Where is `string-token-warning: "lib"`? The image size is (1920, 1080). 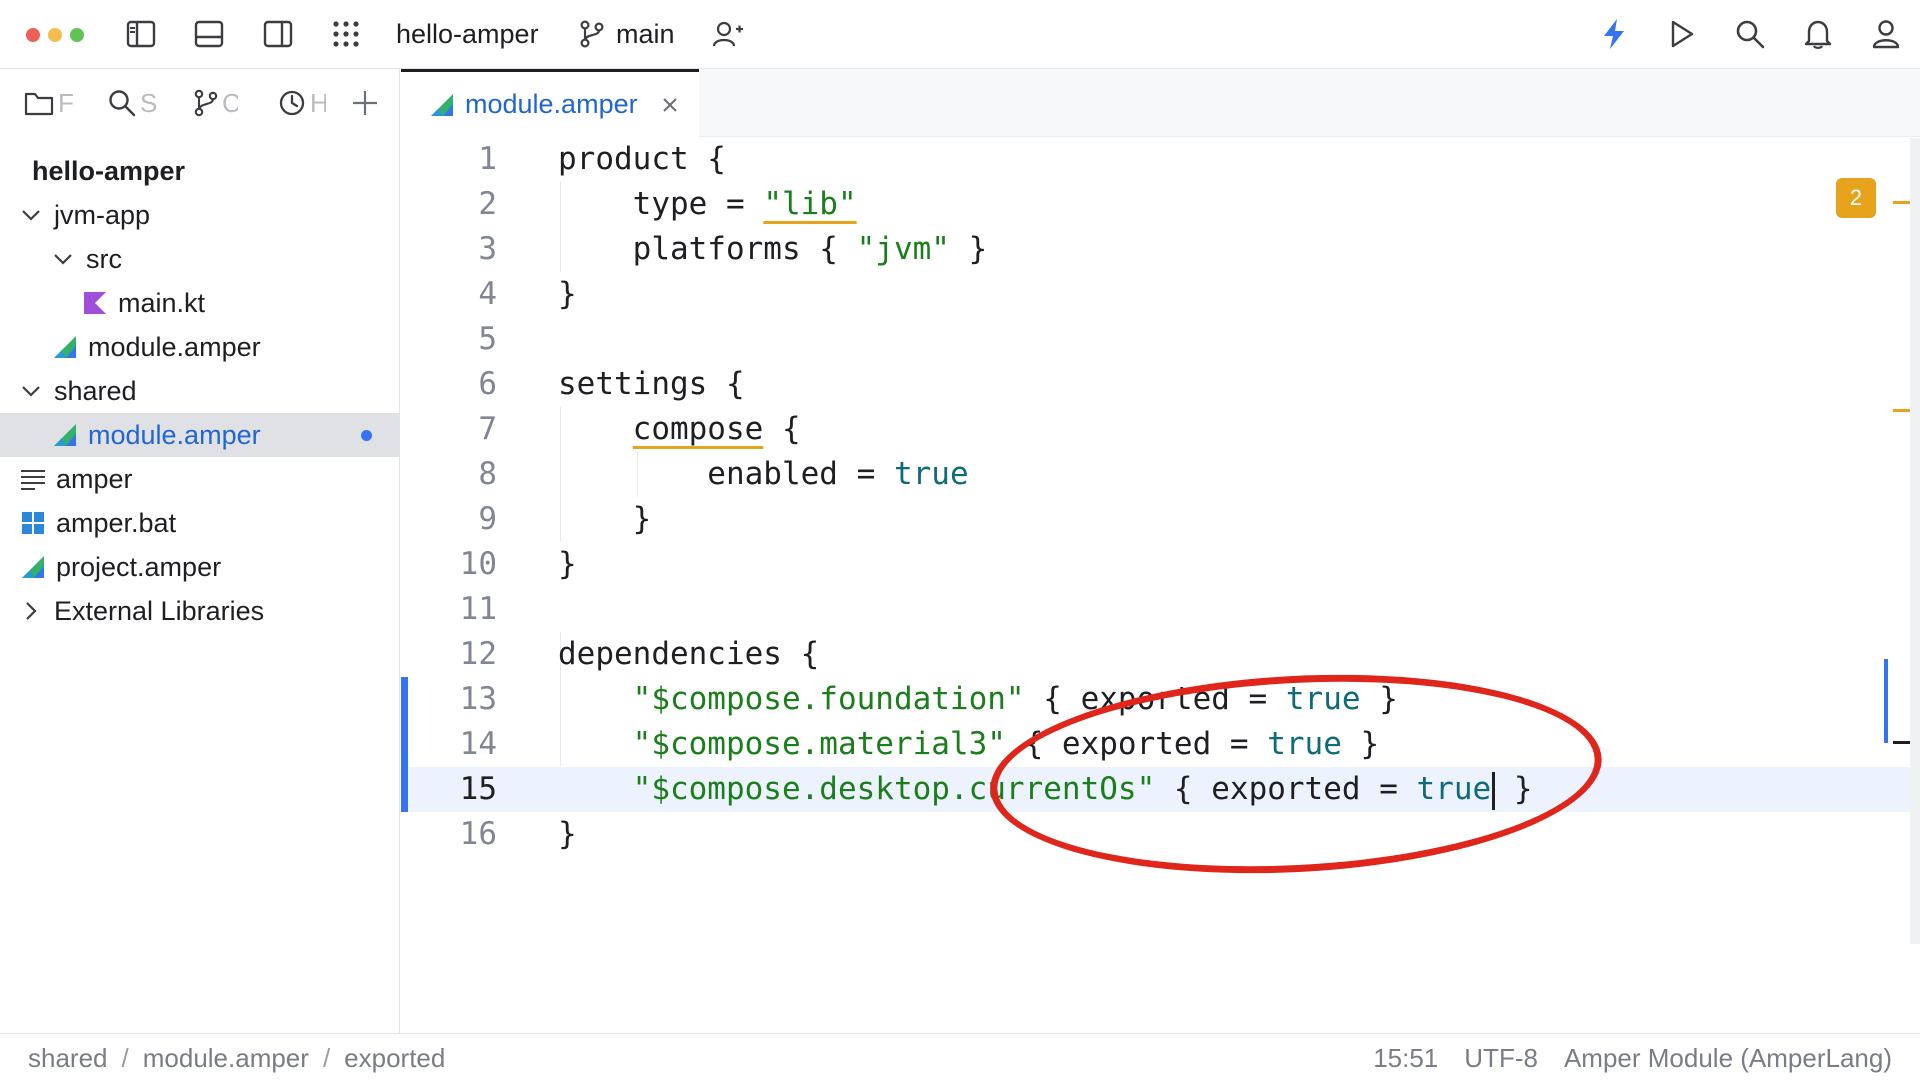
string-token-warning: "lib" is located at coordinates (809, 204).